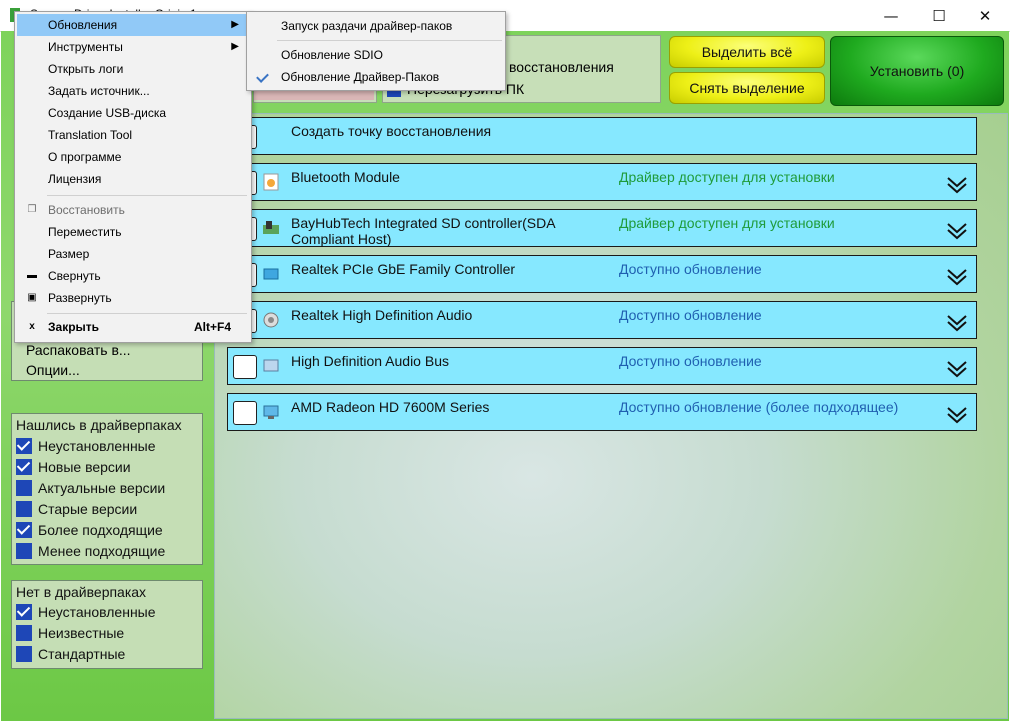 This screenshot has width=1010, height=722. I want to click on submenu-item-driverpacks: Обновление Драйвер-Паков, so click(376, 77).